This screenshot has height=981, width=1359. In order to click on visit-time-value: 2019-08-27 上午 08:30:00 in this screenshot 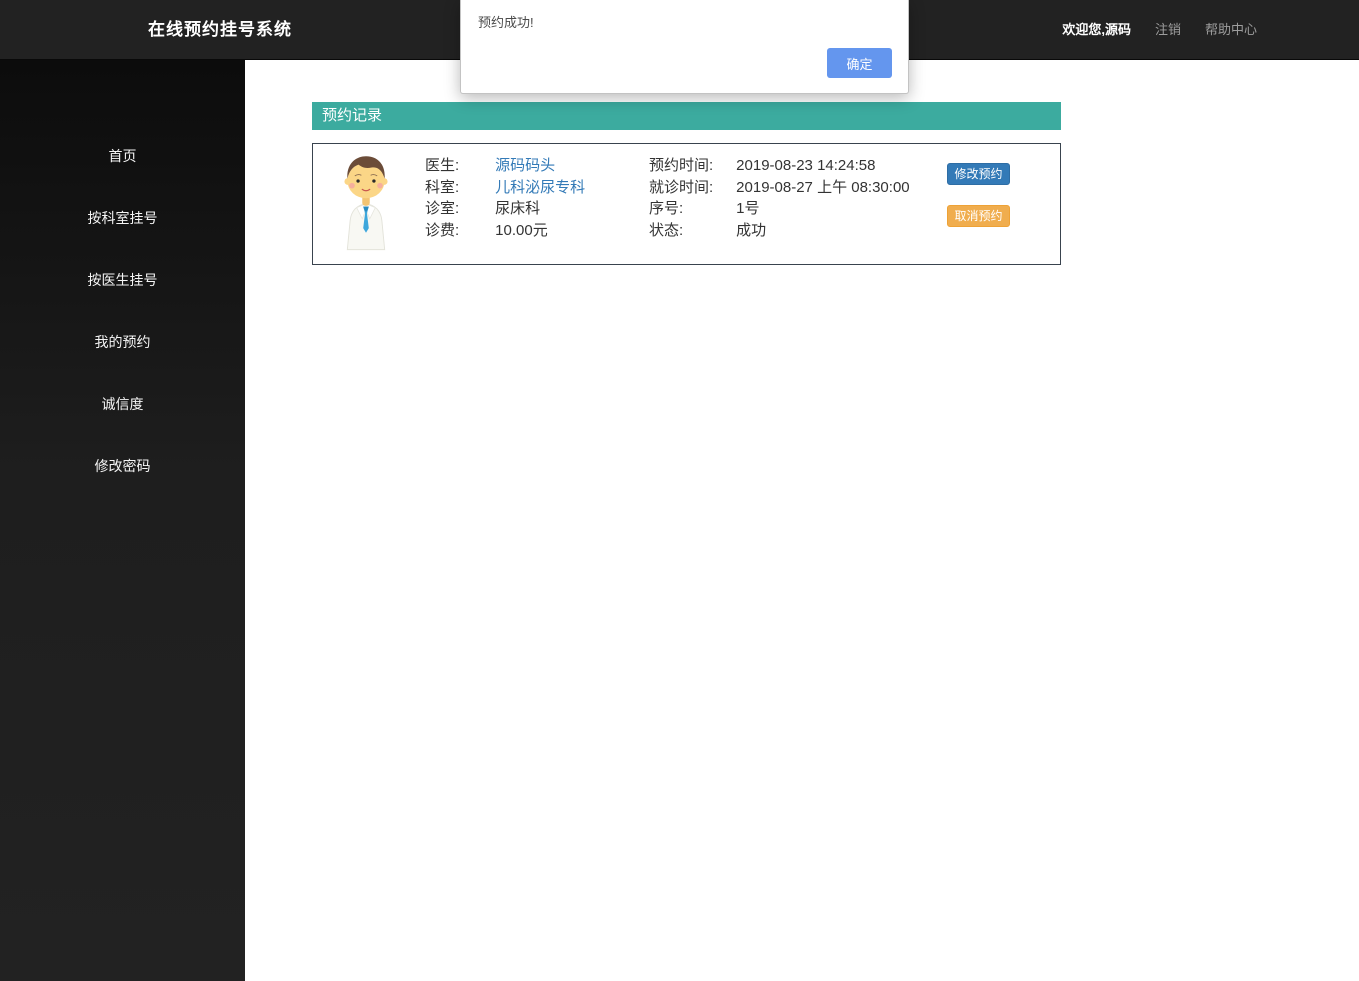, I will do `click(823, 187)`.